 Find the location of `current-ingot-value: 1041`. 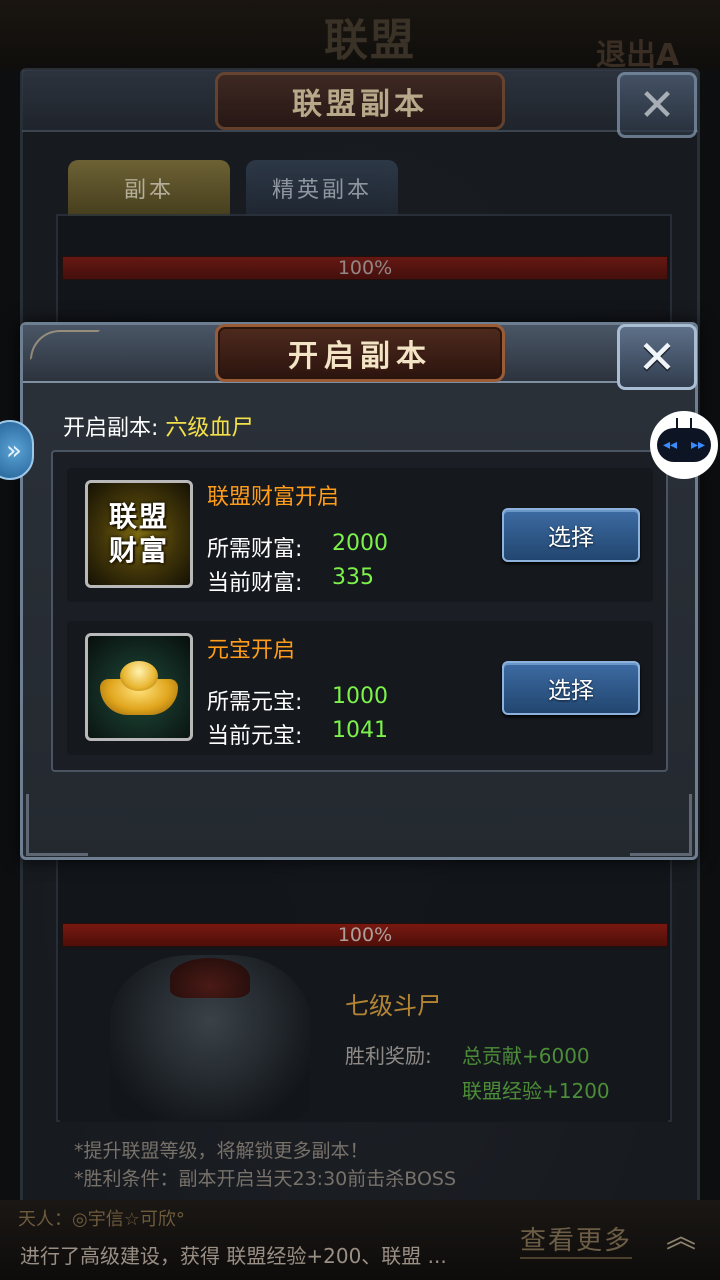

current-ingot-value: 1041 is located at coordinates (360, 730).